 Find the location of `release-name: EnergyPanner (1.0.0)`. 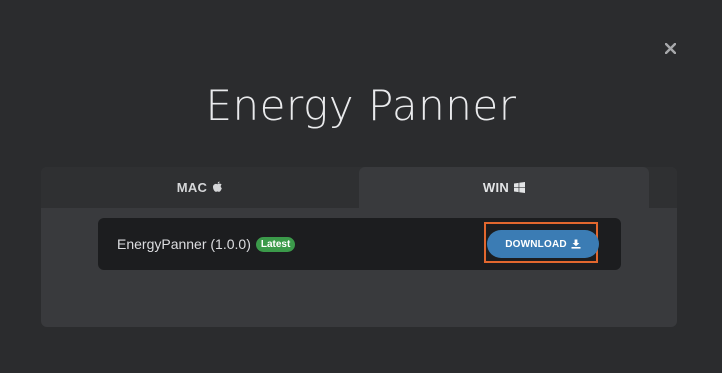

release-name: EnergyPanner (1.0.0) is located at coordinates (184, 244).